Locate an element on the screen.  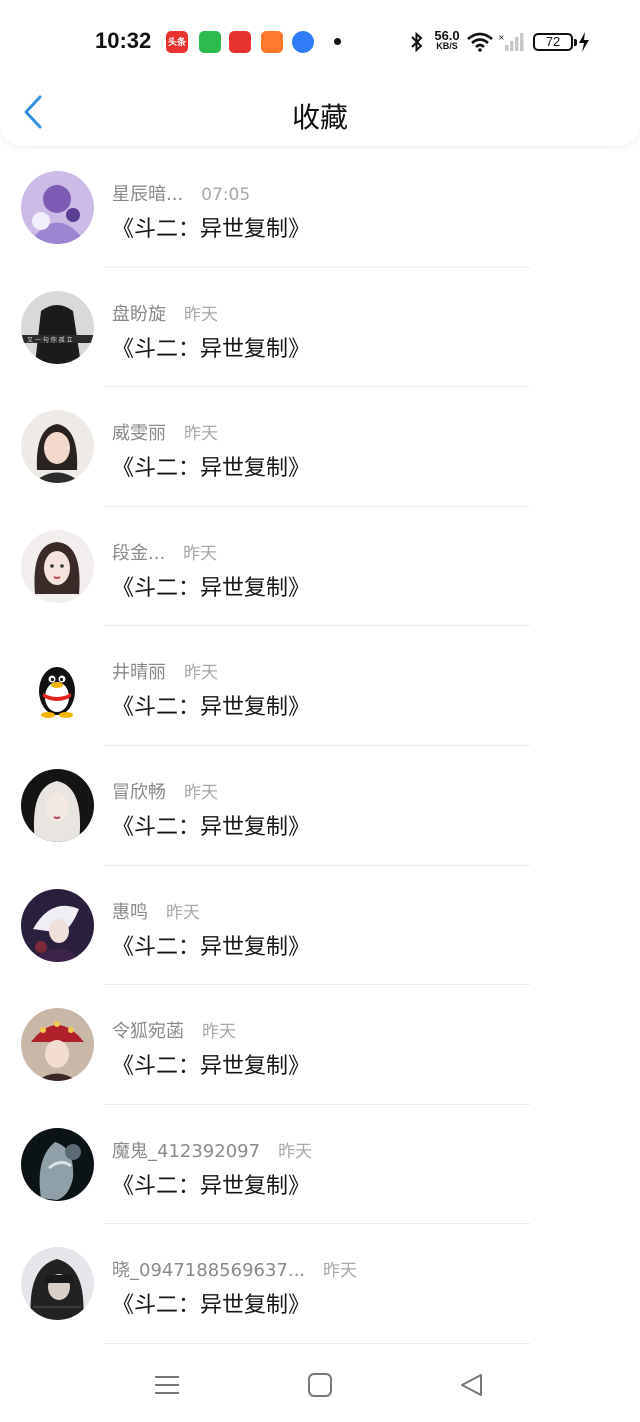
item-meta: 令狐宛菡 昨天 is located at coordinates (174, 1030).